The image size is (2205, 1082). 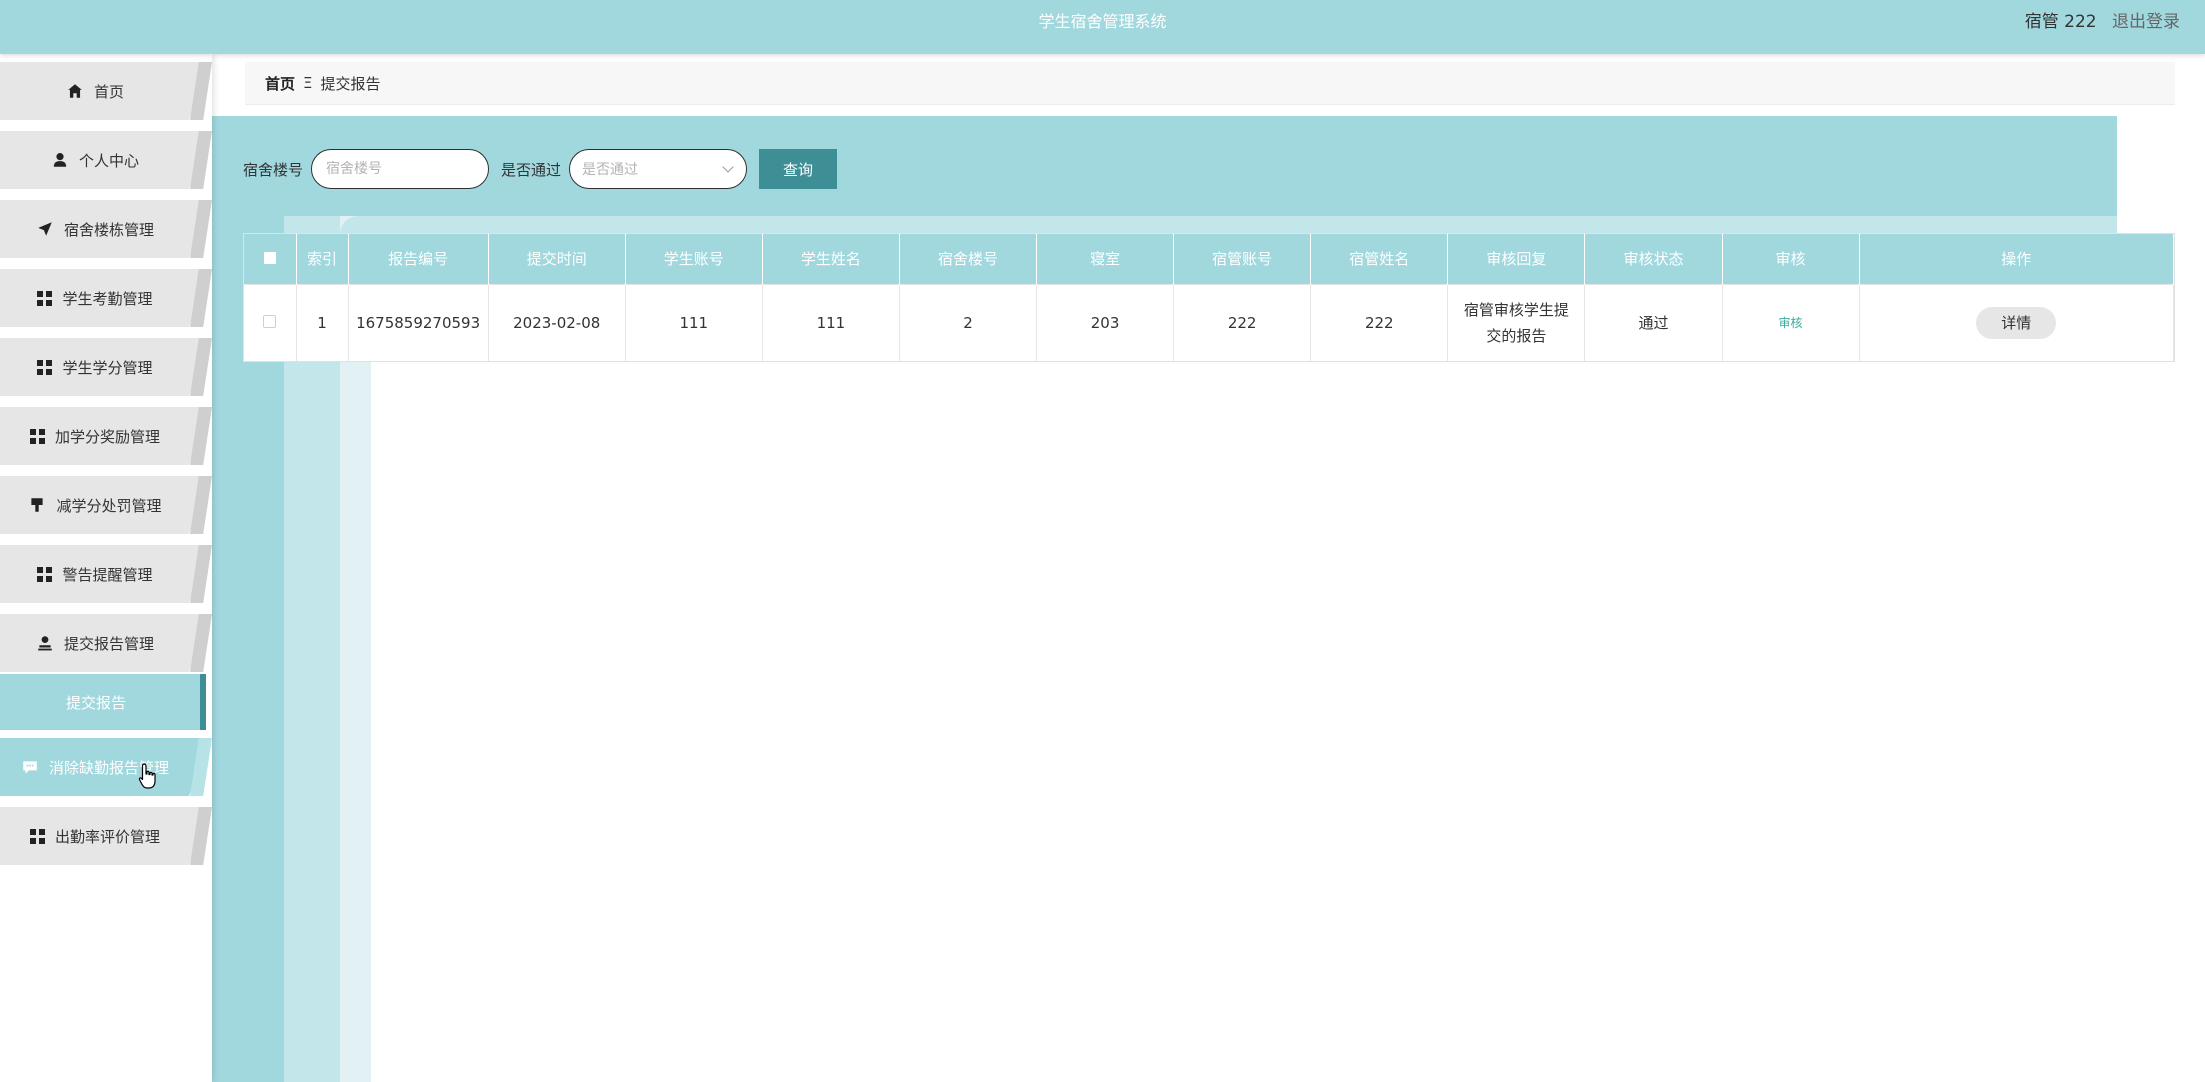 I want to click on breadcrumb-current: 提交报告, so click(x=350, y=83).